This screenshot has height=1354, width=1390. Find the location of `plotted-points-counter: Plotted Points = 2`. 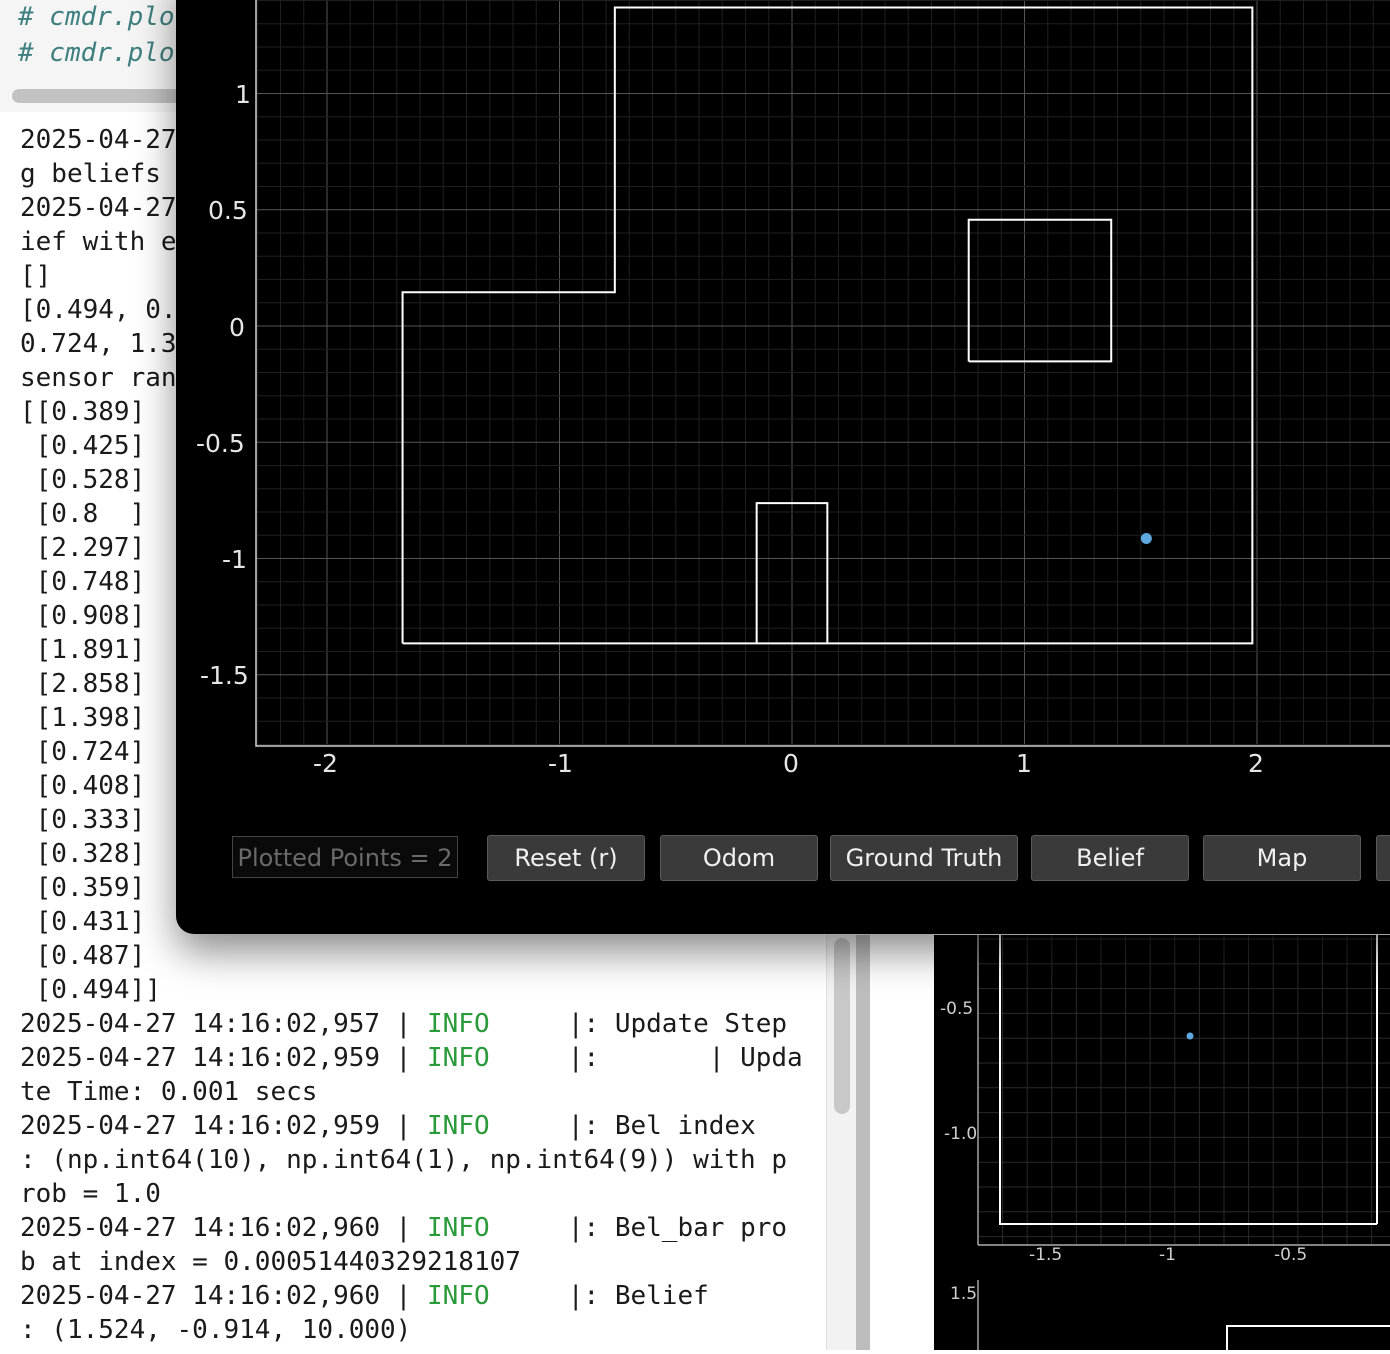

plotted-points-counter: Plotted Points = 2 is located at coordinates (345, 857).